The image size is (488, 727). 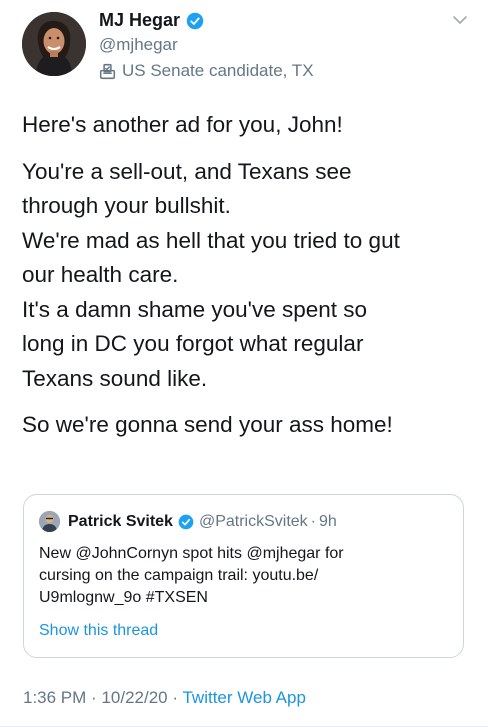 What do you see at coordinates (243, 697) in the screenshot?
I see `tweet-source-app: Twitter Web App` at bounding box center [243, 697].